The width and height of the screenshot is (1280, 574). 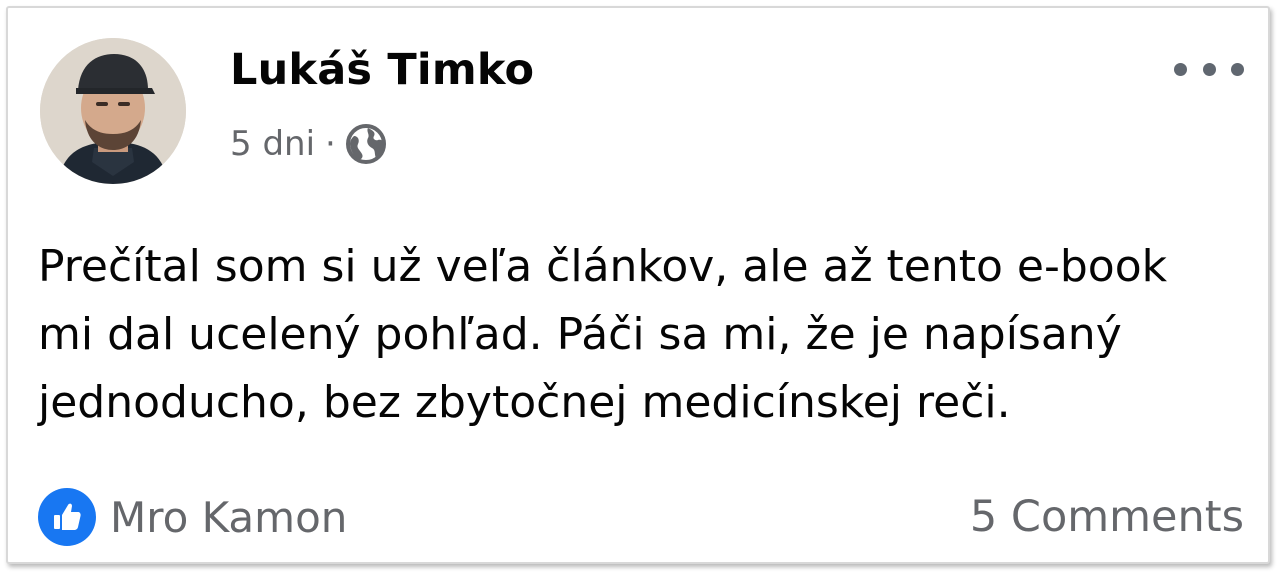 I want to click on like-icon, so click(x=67, y=517).